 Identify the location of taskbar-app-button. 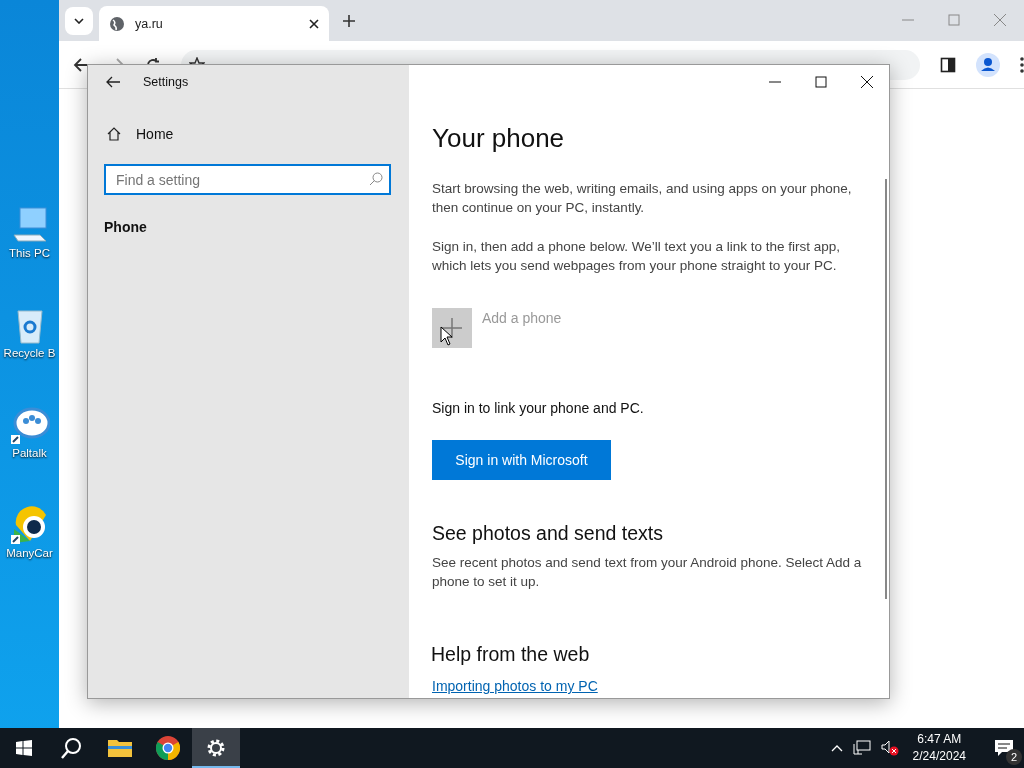
(216, 748).